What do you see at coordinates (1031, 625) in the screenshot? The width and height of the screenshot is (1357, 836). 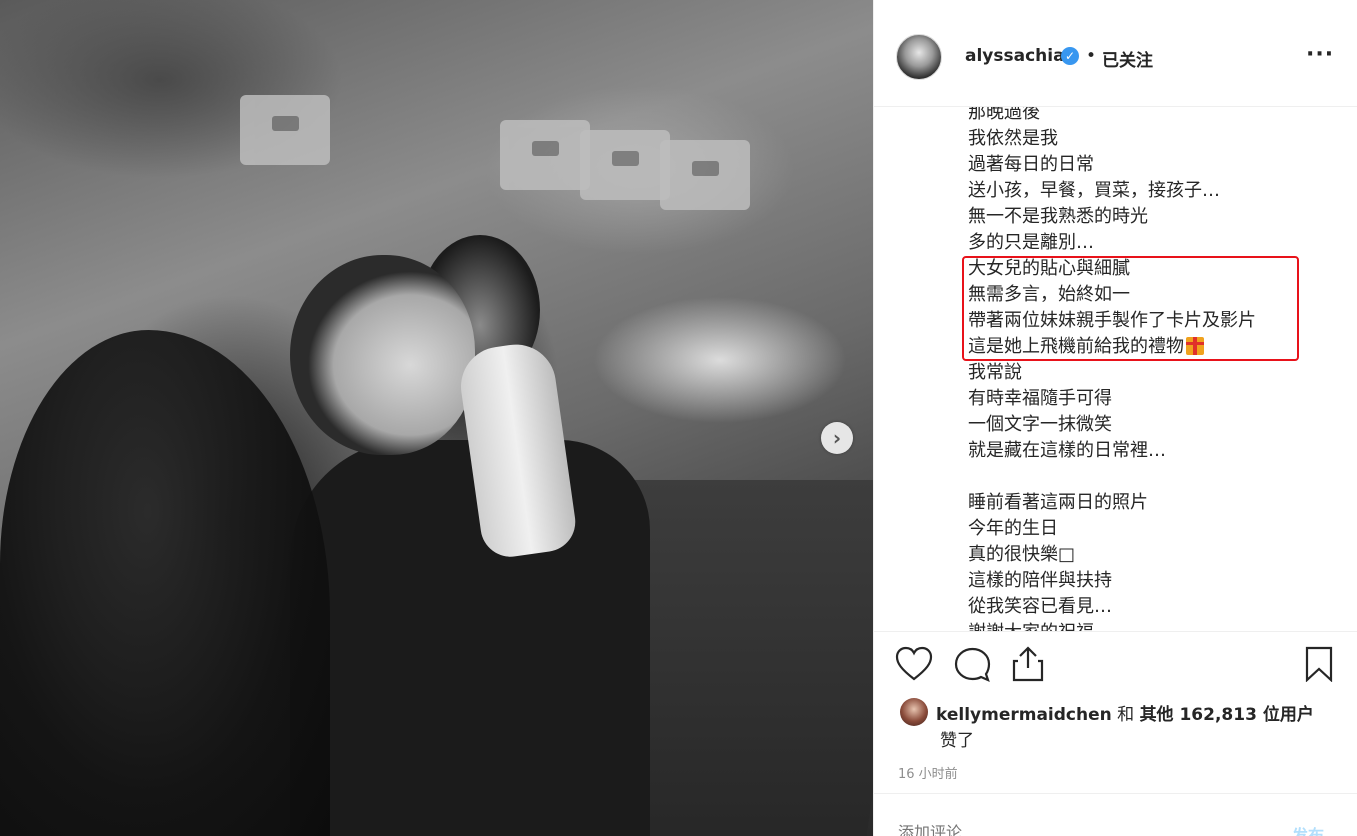 I see `caption-line: 謝謝大家的祝福` at bounding box center [1031, 625].